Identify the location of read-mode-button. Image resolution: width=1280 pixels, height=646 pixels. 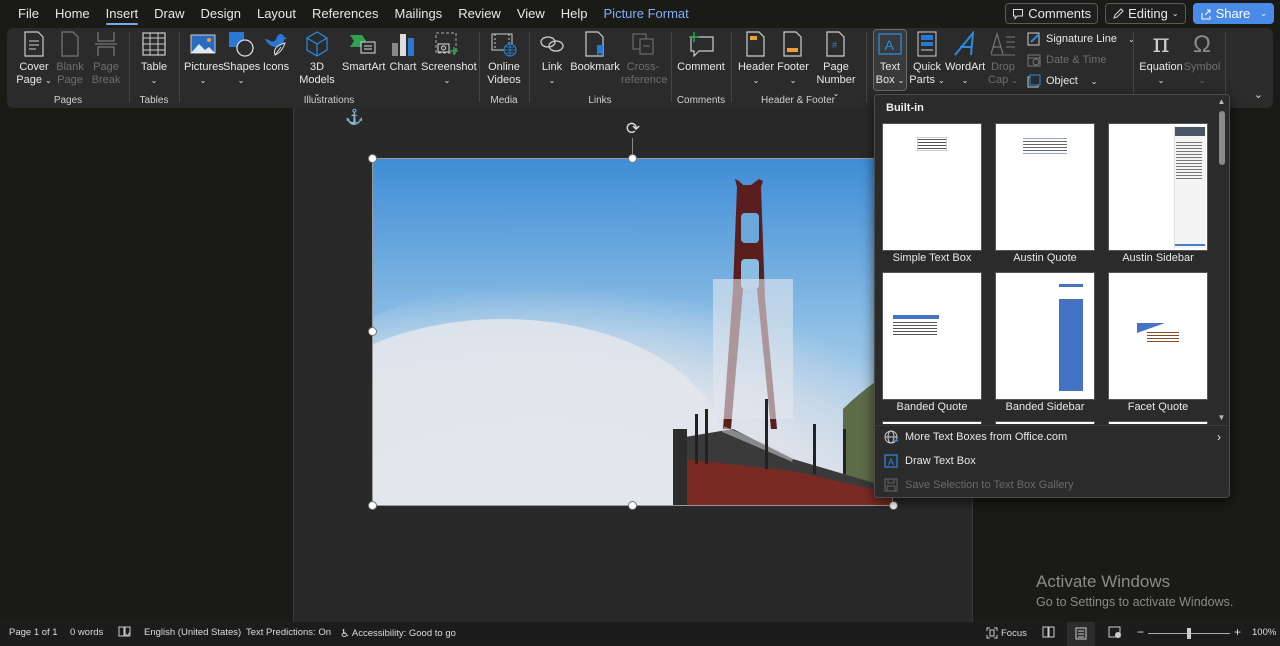
(1048, 633).